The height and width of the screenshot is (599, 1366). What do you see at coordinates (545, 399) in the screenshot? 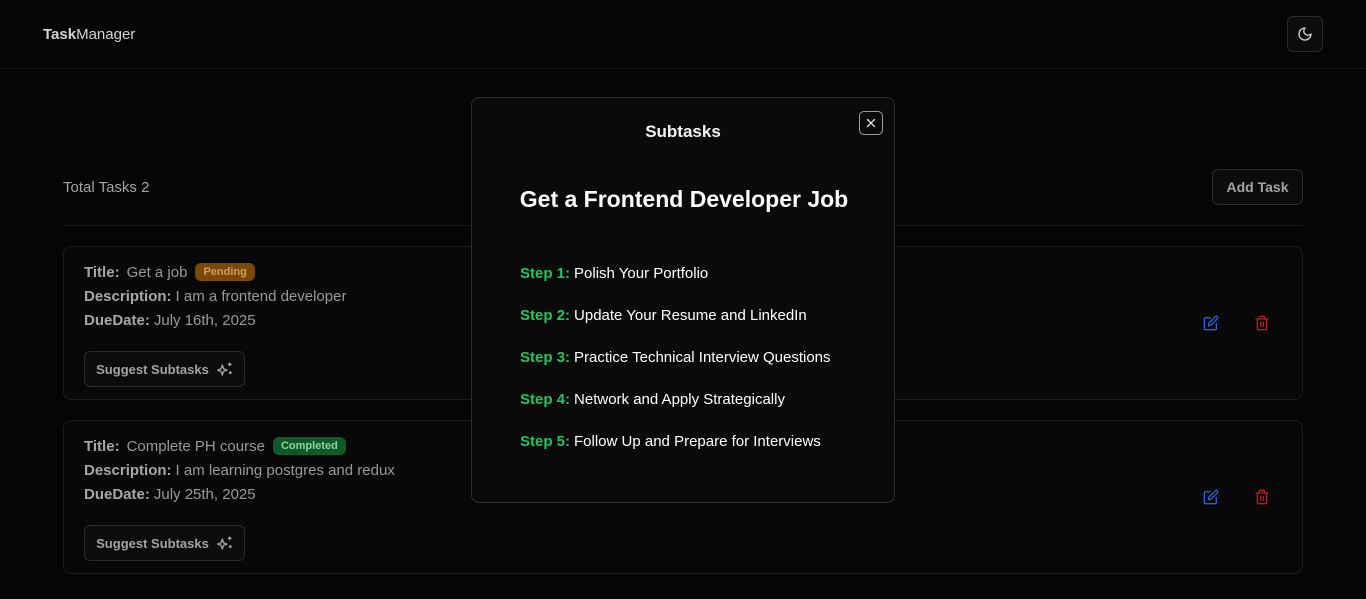
I see `step-number: Step 4:` at bounding box center [545, 399].